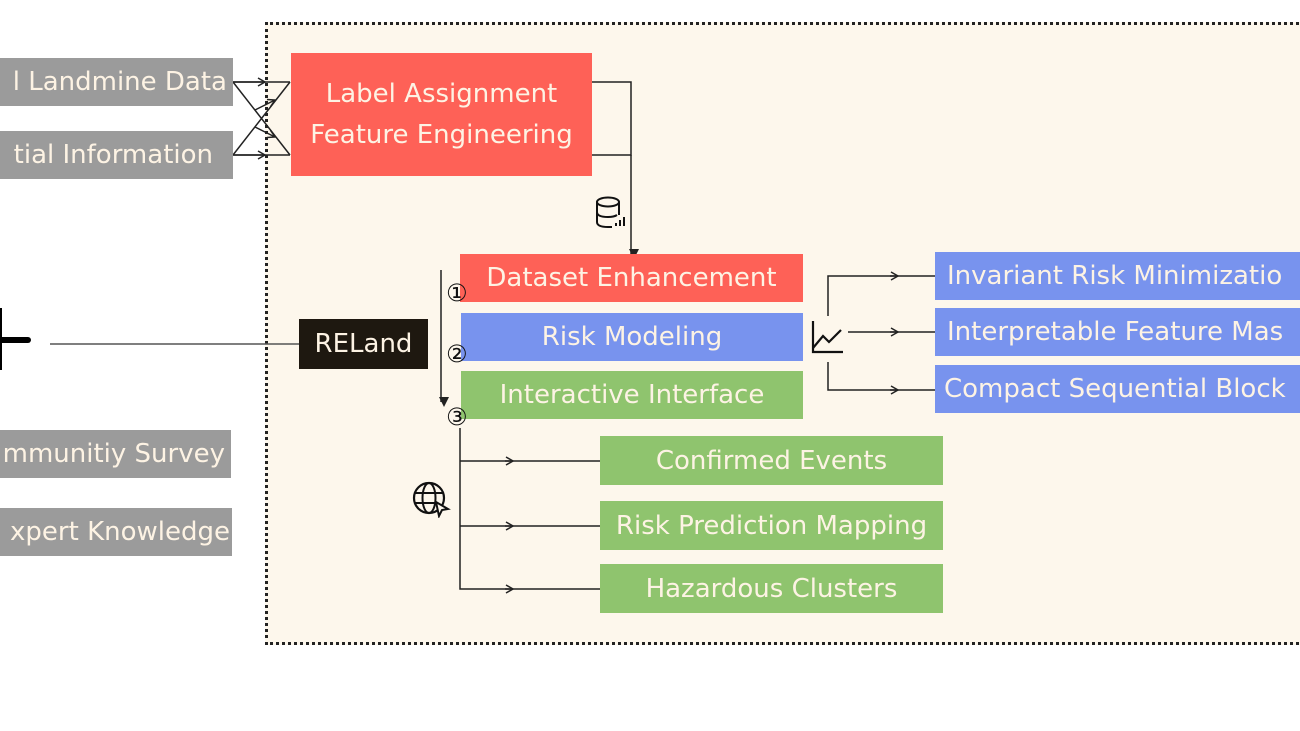 Image resolution: width=1300 pixels, height=731 pixels. Describe the element at coordinates (827, 337) in the screenshot. I see `line-chart-icon` at that location.